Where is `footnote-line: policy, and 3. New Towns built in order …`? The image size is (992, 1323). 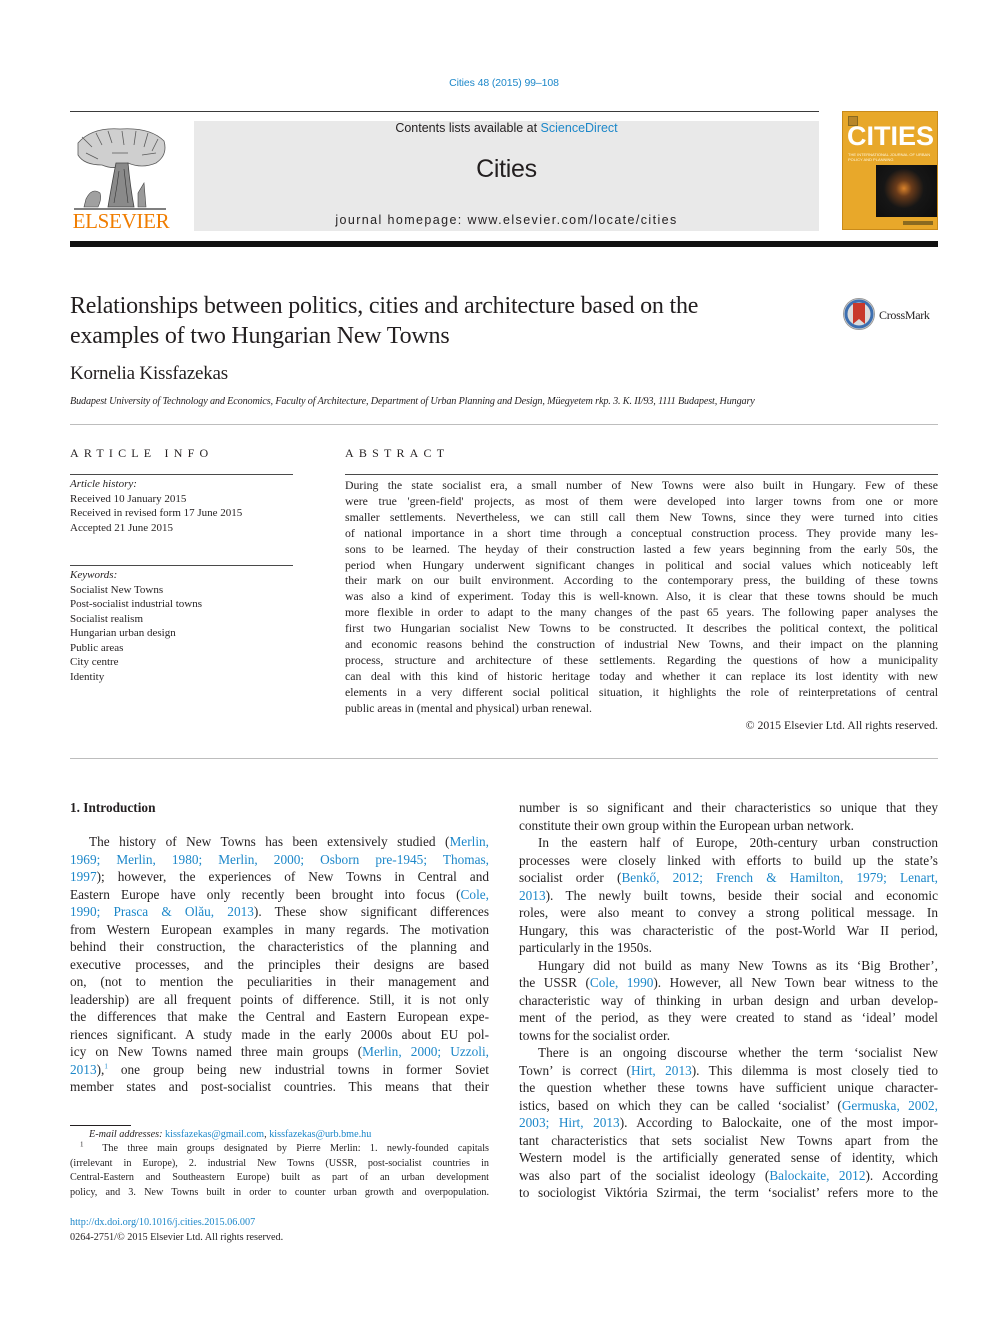 footnote-line: policy, and 3. New Towns built in order … is located at coordinates (279, 1192).